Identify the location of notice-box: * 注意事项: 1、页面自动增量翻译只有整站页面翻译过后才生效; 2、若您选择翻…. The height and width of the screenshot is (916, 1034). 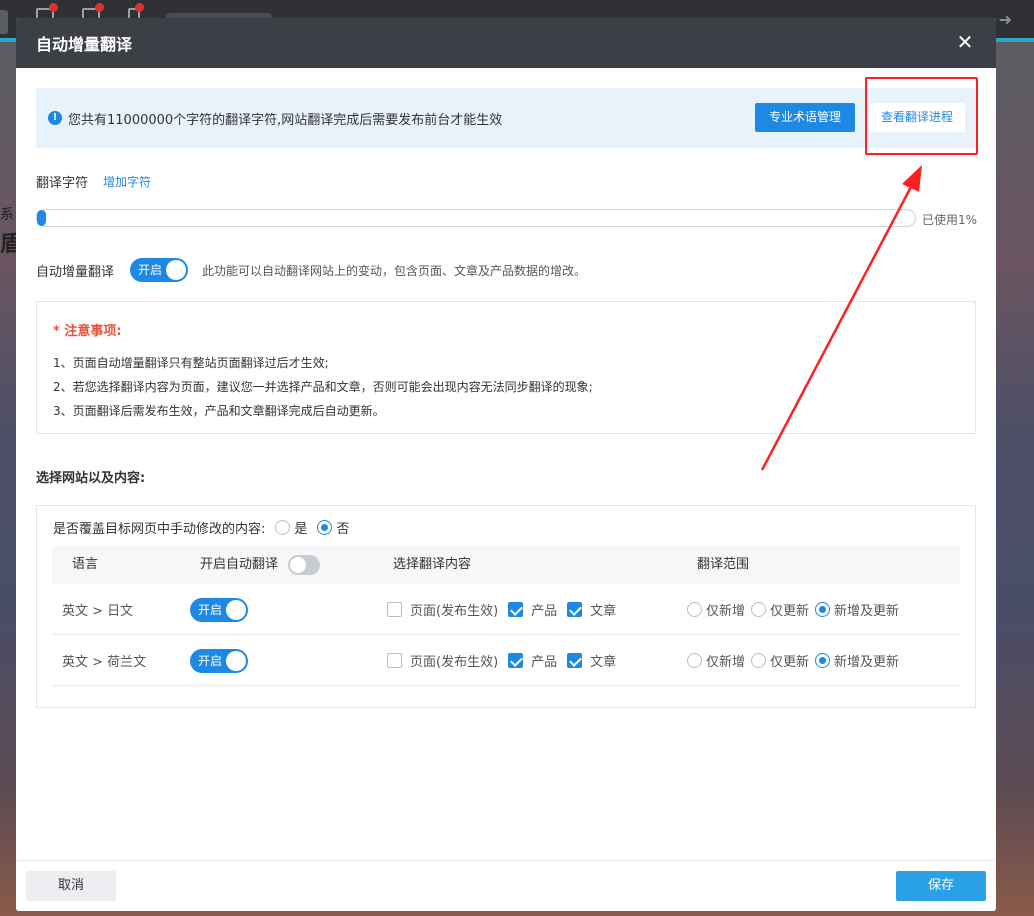
(506, 367).